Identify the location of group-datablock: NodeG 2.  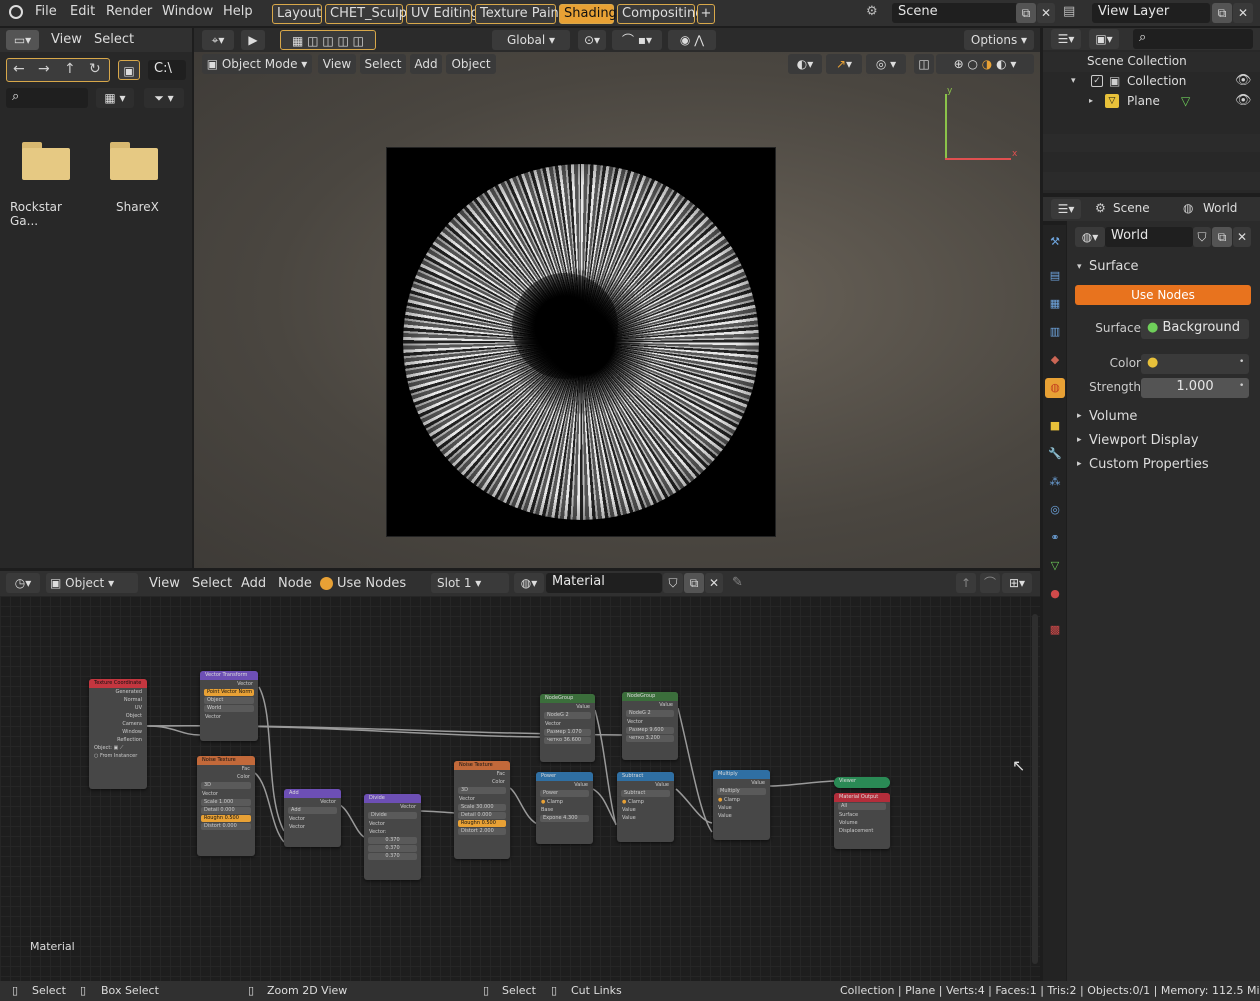
(650, 713).